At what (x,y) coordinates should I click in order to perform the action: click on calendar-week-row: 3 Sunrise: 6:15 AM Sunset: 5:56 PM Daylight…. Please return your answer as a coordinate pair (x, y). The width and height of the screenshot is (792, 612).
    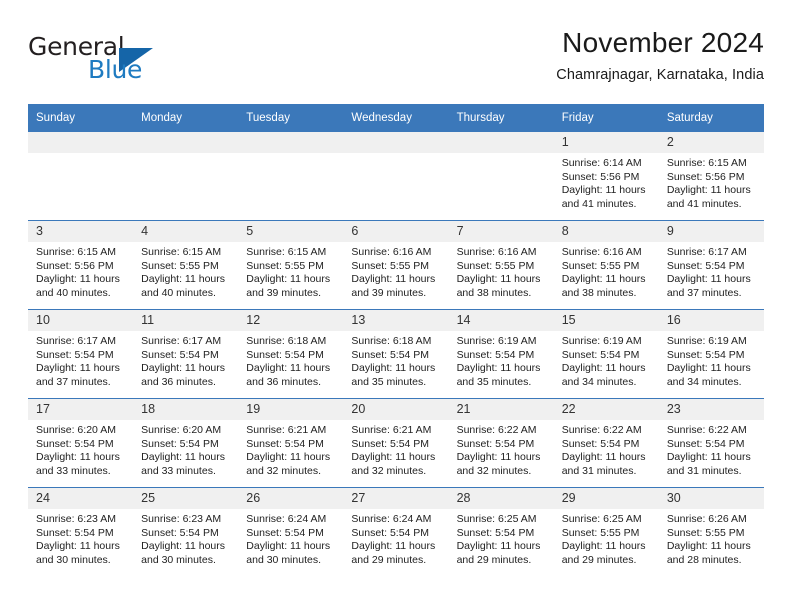
    Looking at the image, I should click on (396, 265).